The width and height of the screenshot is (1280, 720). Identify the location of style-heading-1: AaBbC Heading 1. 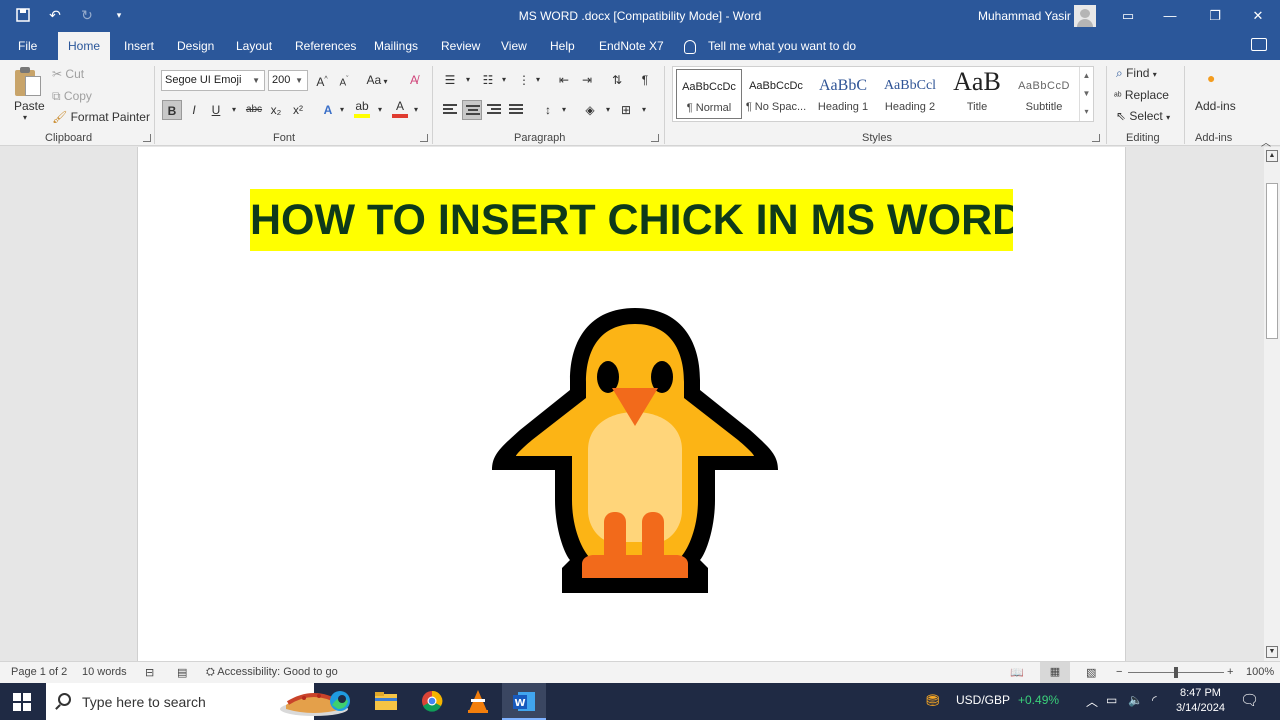
(843, 94).